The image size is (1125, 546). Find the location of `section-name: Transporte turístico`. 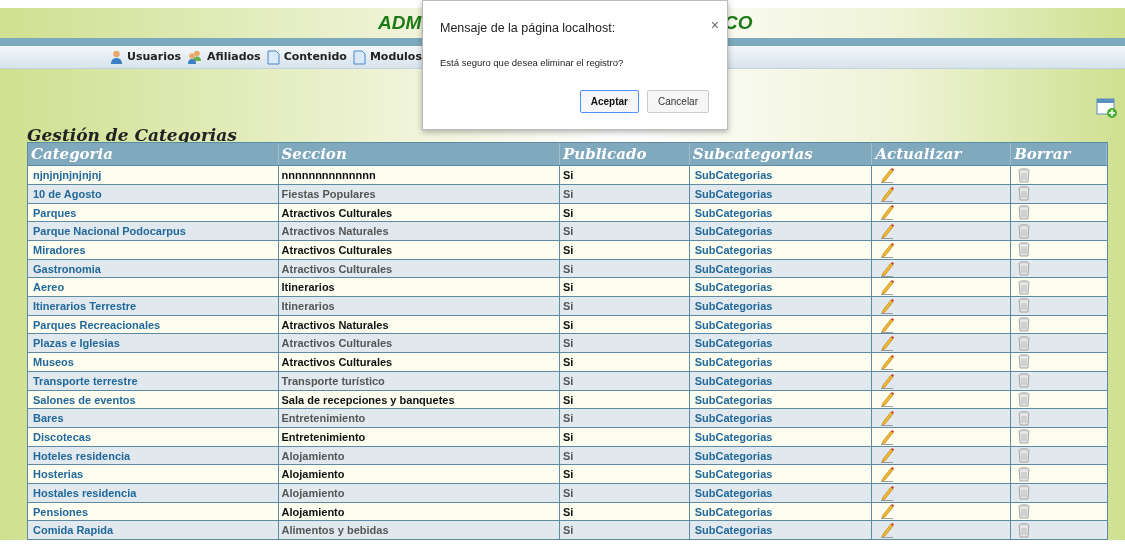

section-name: Transporte turístico is located at coordinates (333, 380).